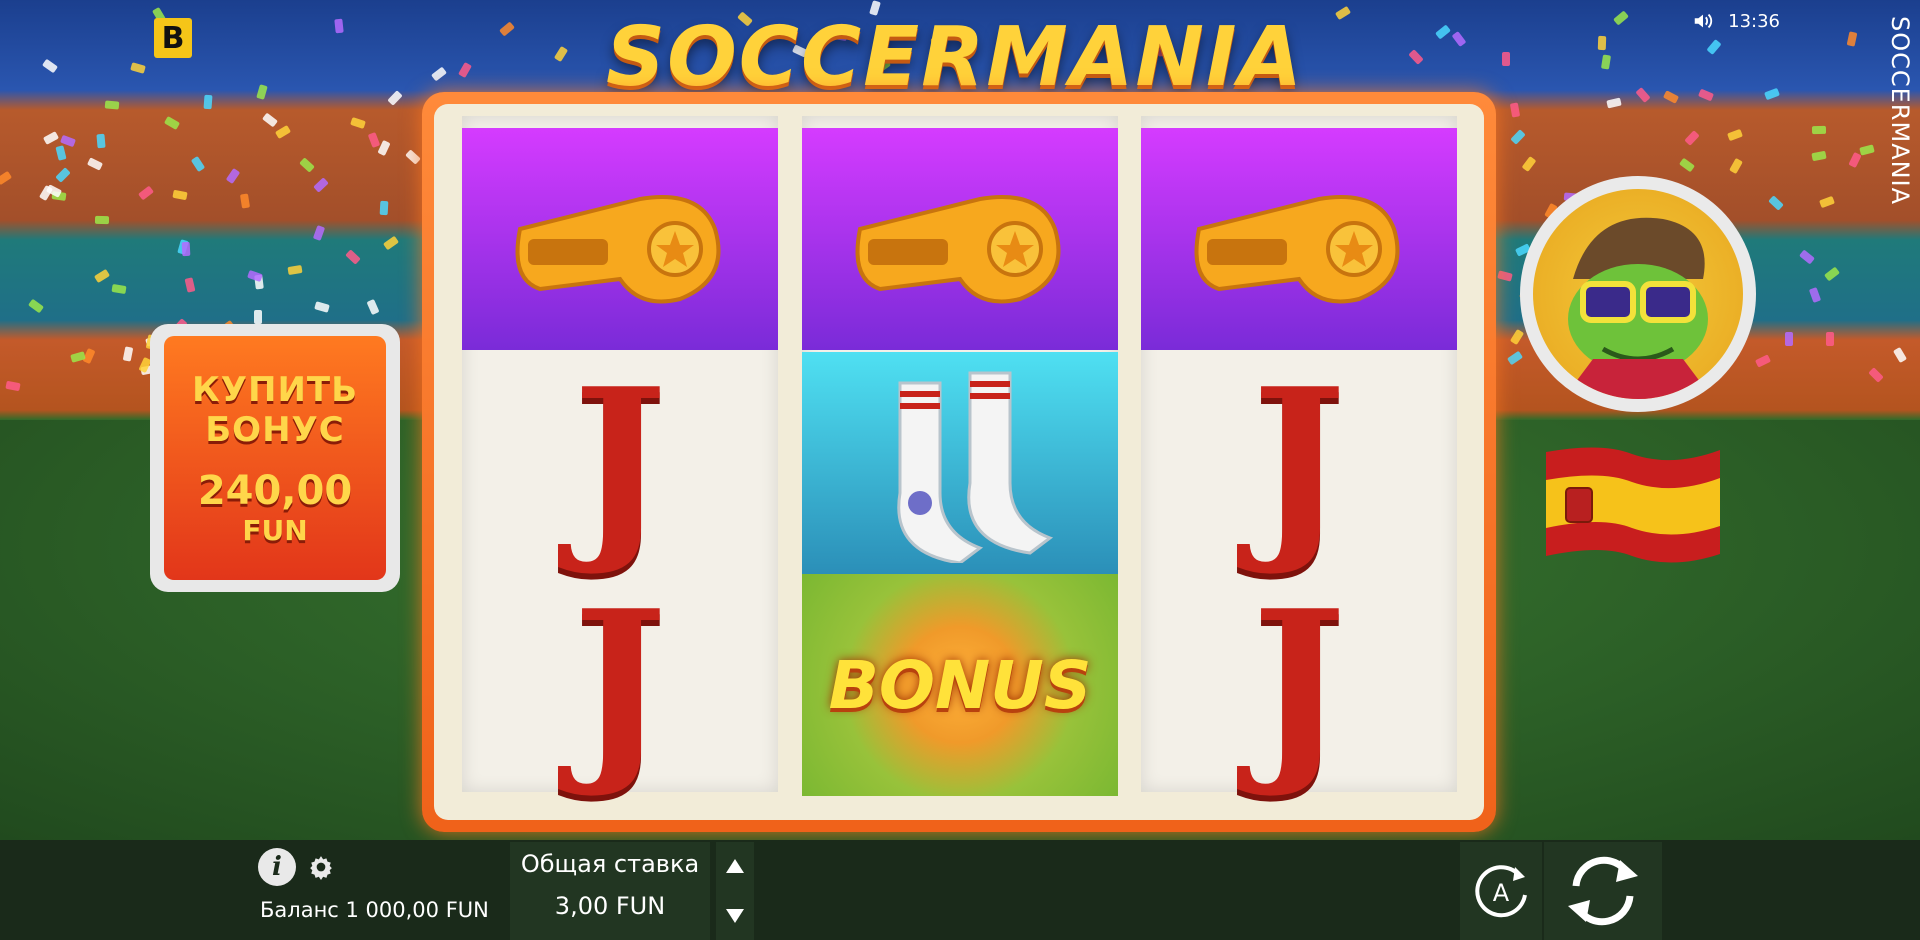  What do you see at coordinates (1633, 505) in the screenshot?
I see `spain-flag-icon` at bounding box center [1633, 505].